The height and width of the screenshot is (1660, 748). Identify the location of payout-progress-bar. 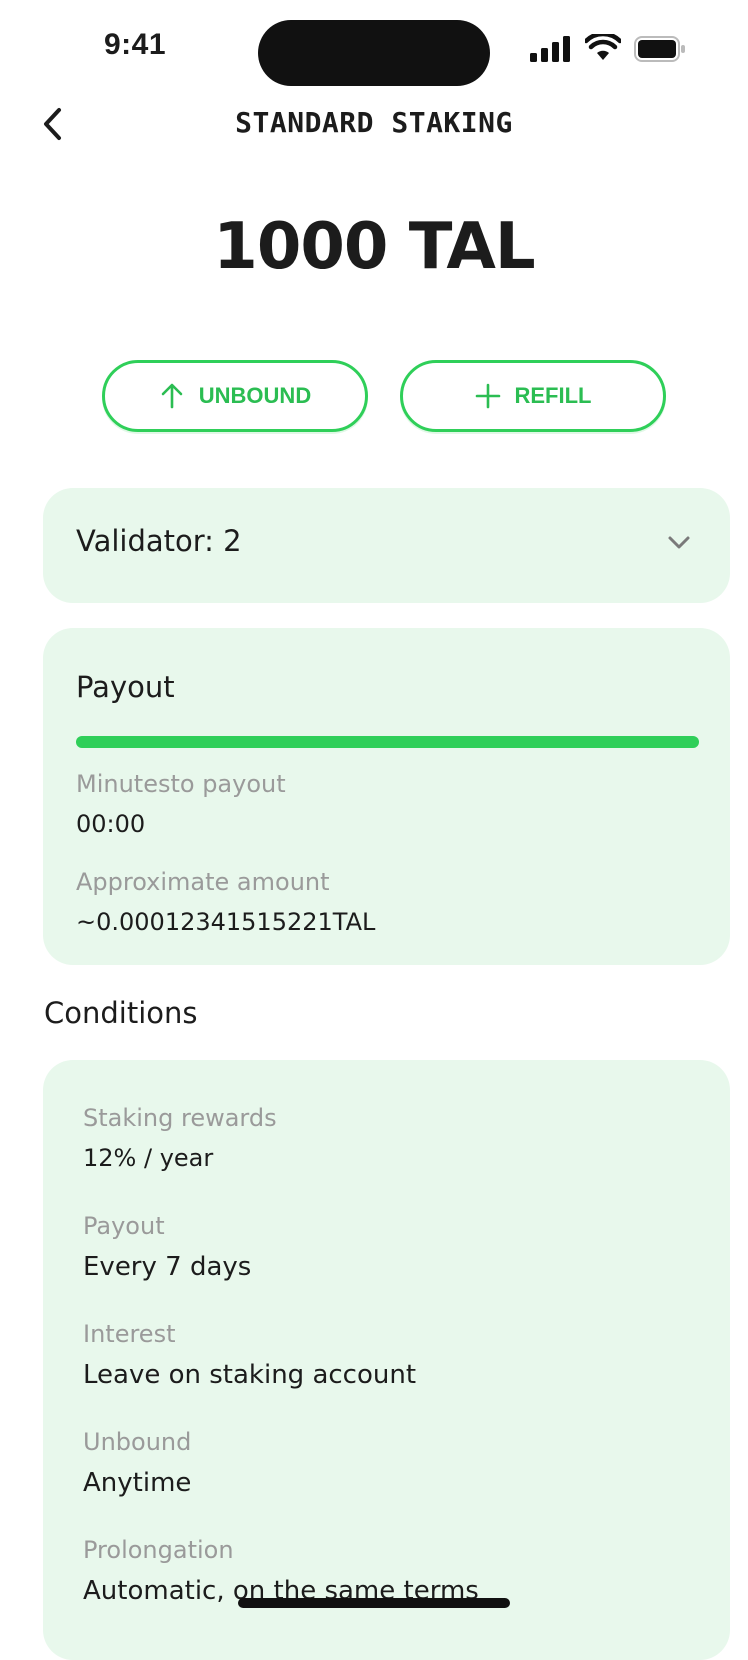
(387, 742).